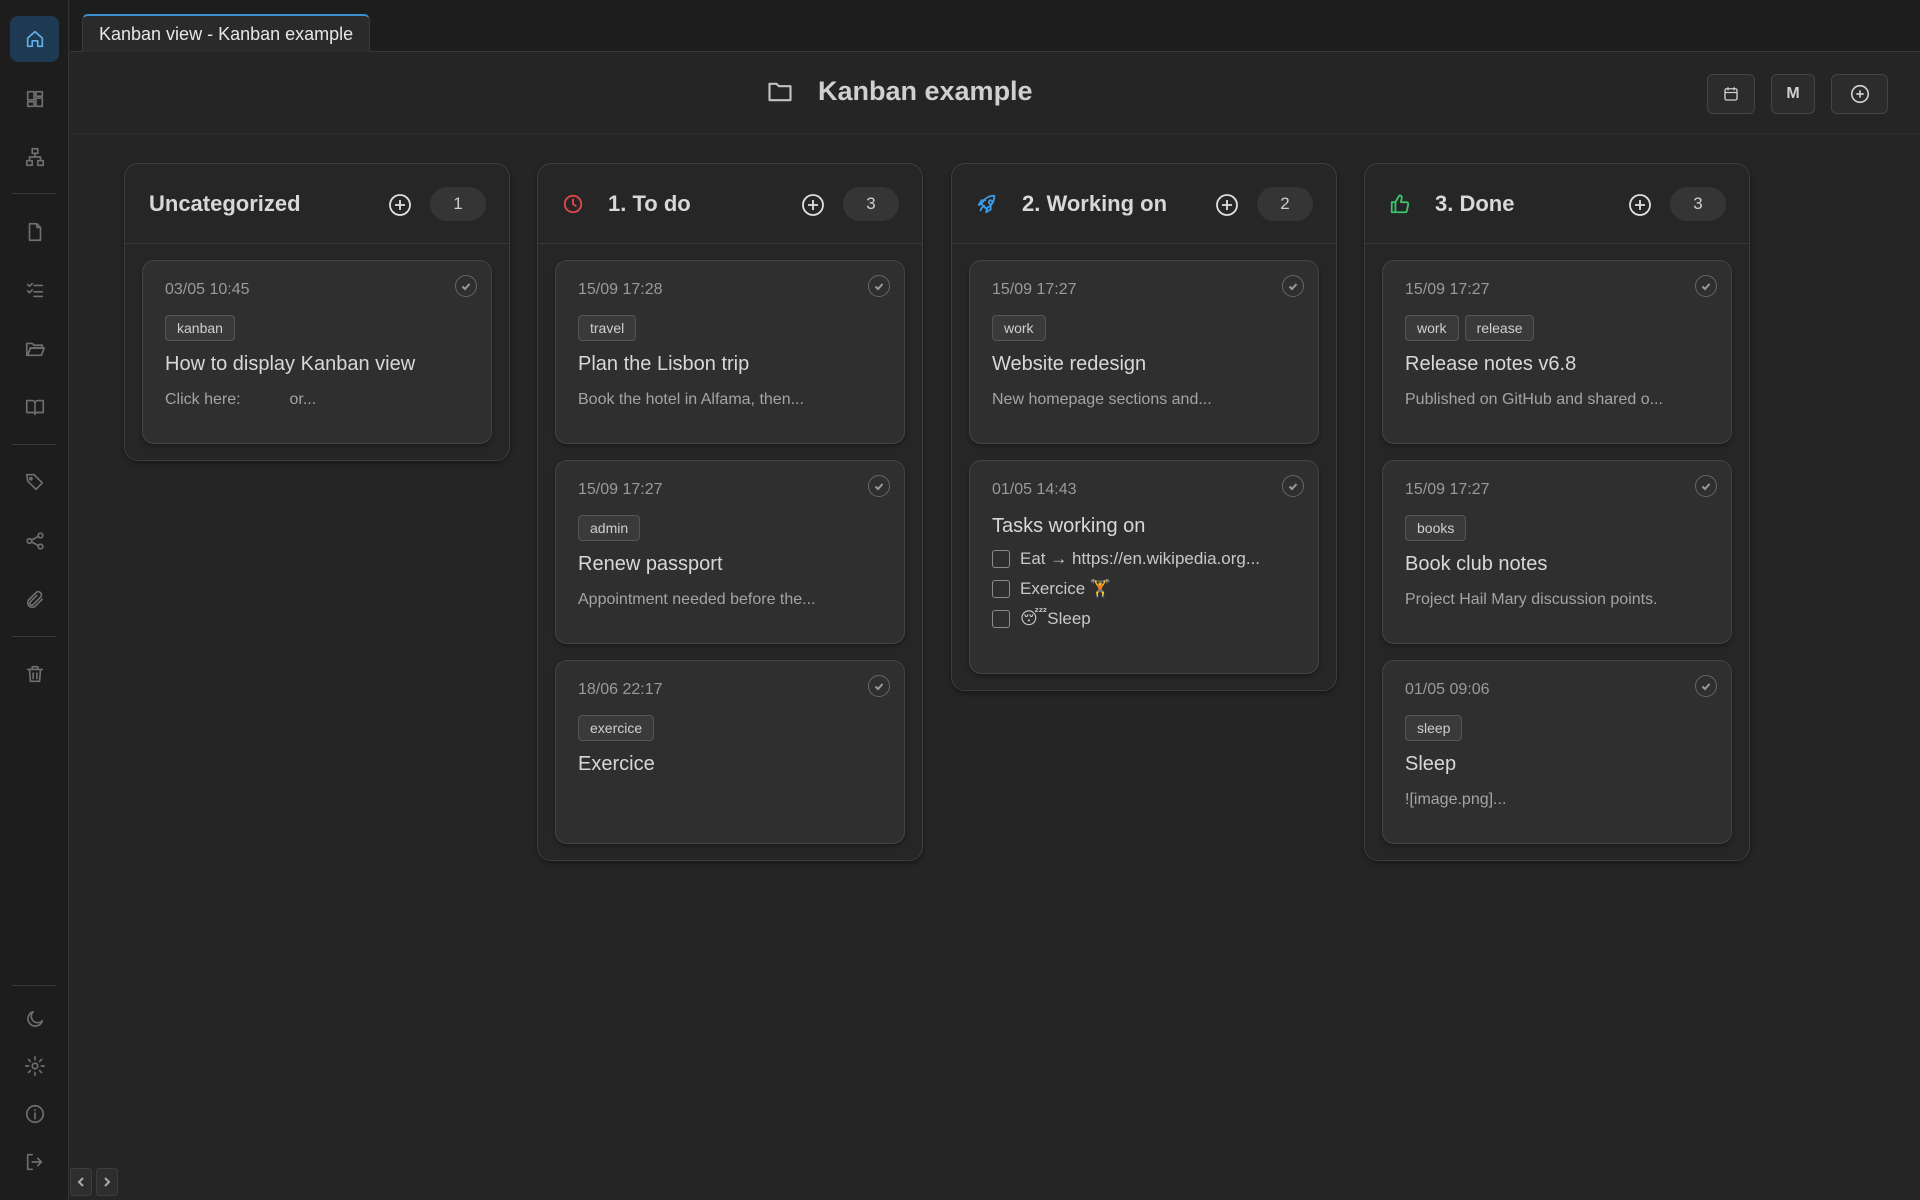 This screenshot has height=1200, width=1920. I want to click on note-card: 18/06 22:17 exercice Exercice, so click(730, 752).